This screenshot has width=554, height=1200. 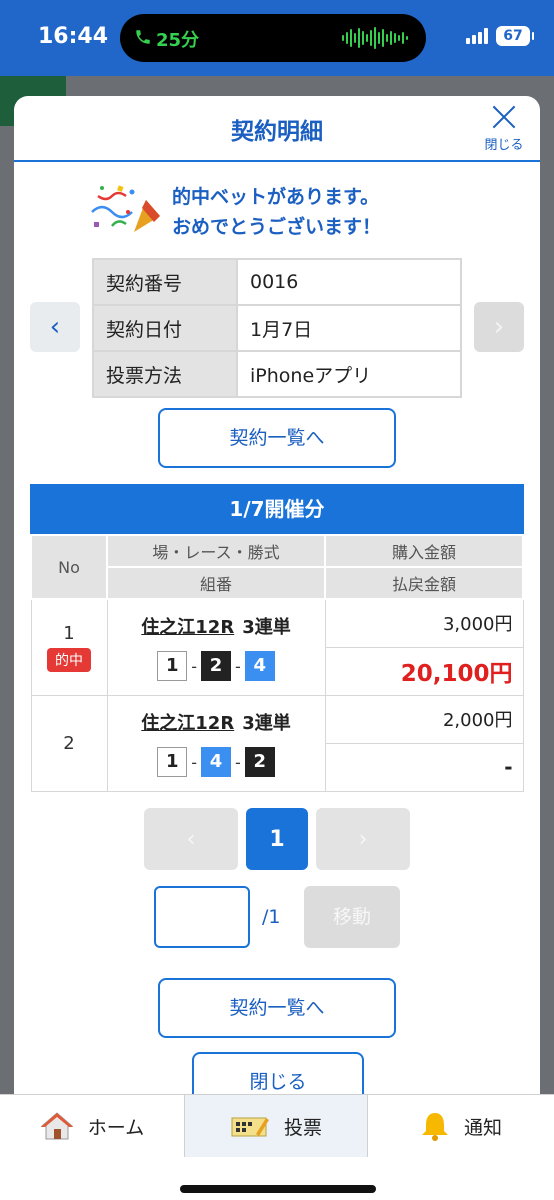 I want to click on status-time: 16:44, so click(x=73, y=36).